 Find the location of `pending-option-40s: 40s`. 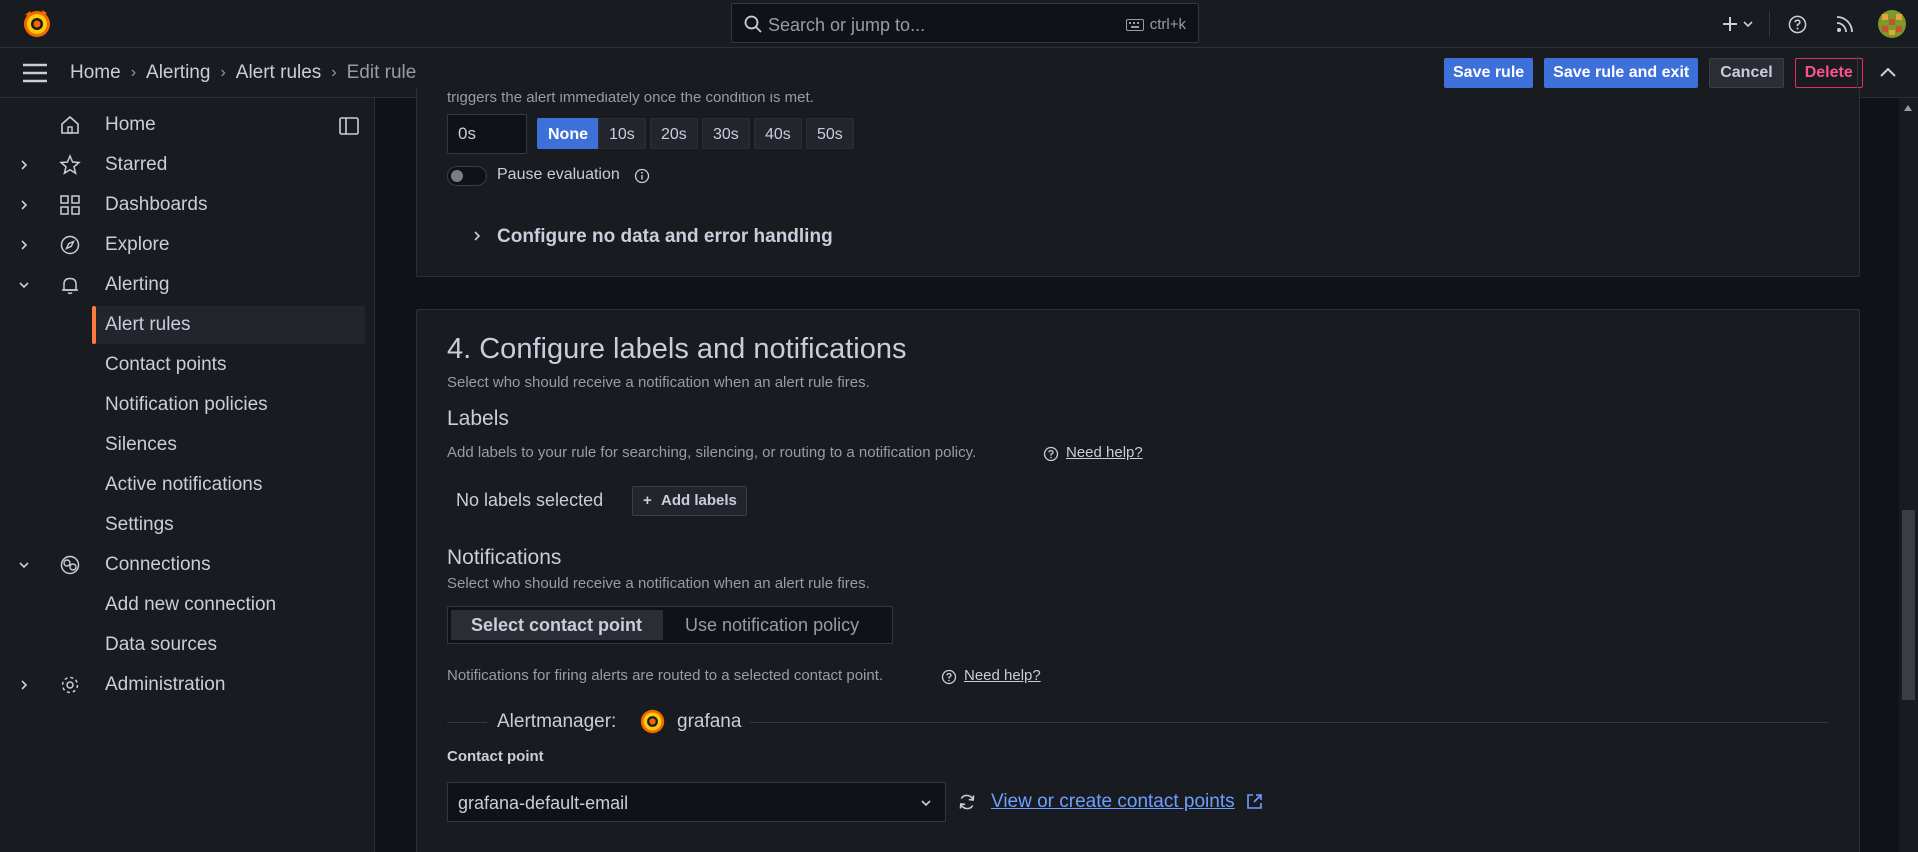

pending-option-40s: 40s is located at coordinates (778, 133).